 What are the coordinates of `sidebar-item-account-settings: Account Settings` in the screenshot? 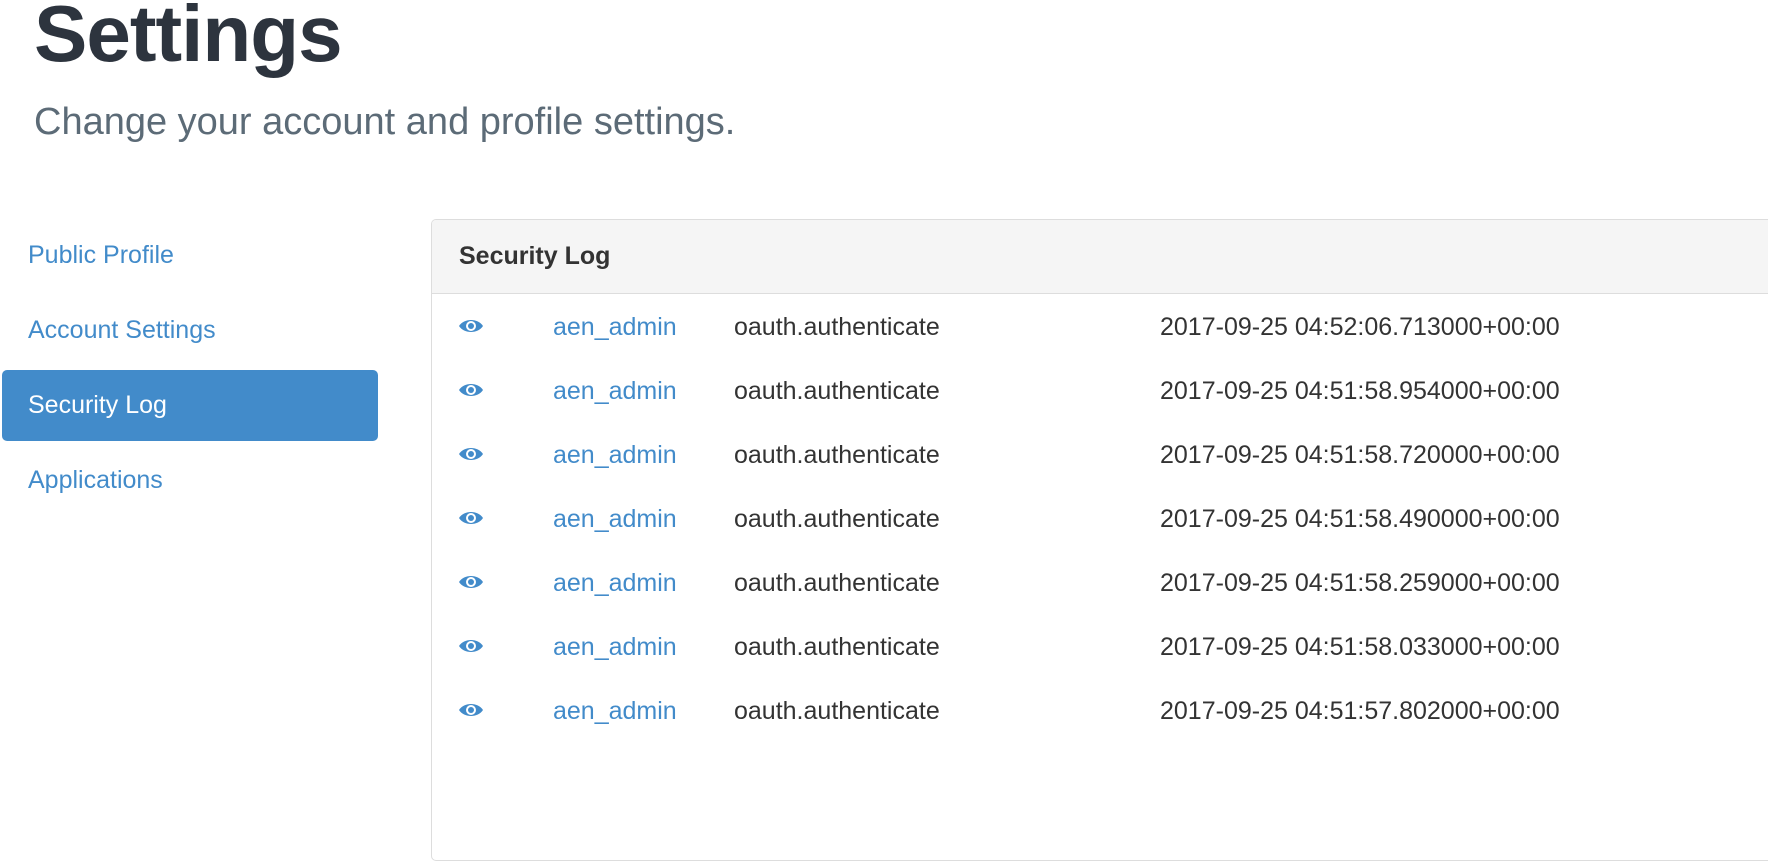 It's located at (190, 330).